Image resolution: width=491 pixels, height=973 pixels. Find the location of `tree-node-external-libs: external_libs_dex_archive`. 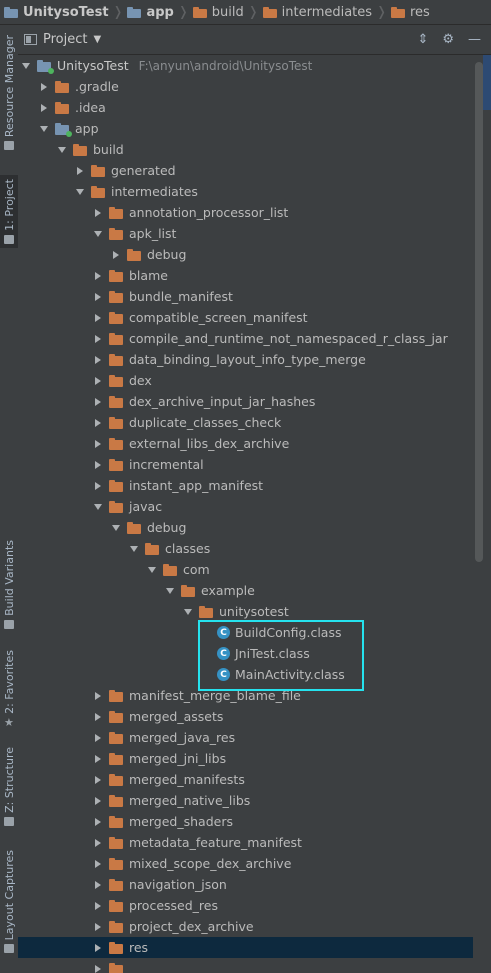

tree-node-external-libs: external_libs_dex_archive is located at coordinates (245, 443).